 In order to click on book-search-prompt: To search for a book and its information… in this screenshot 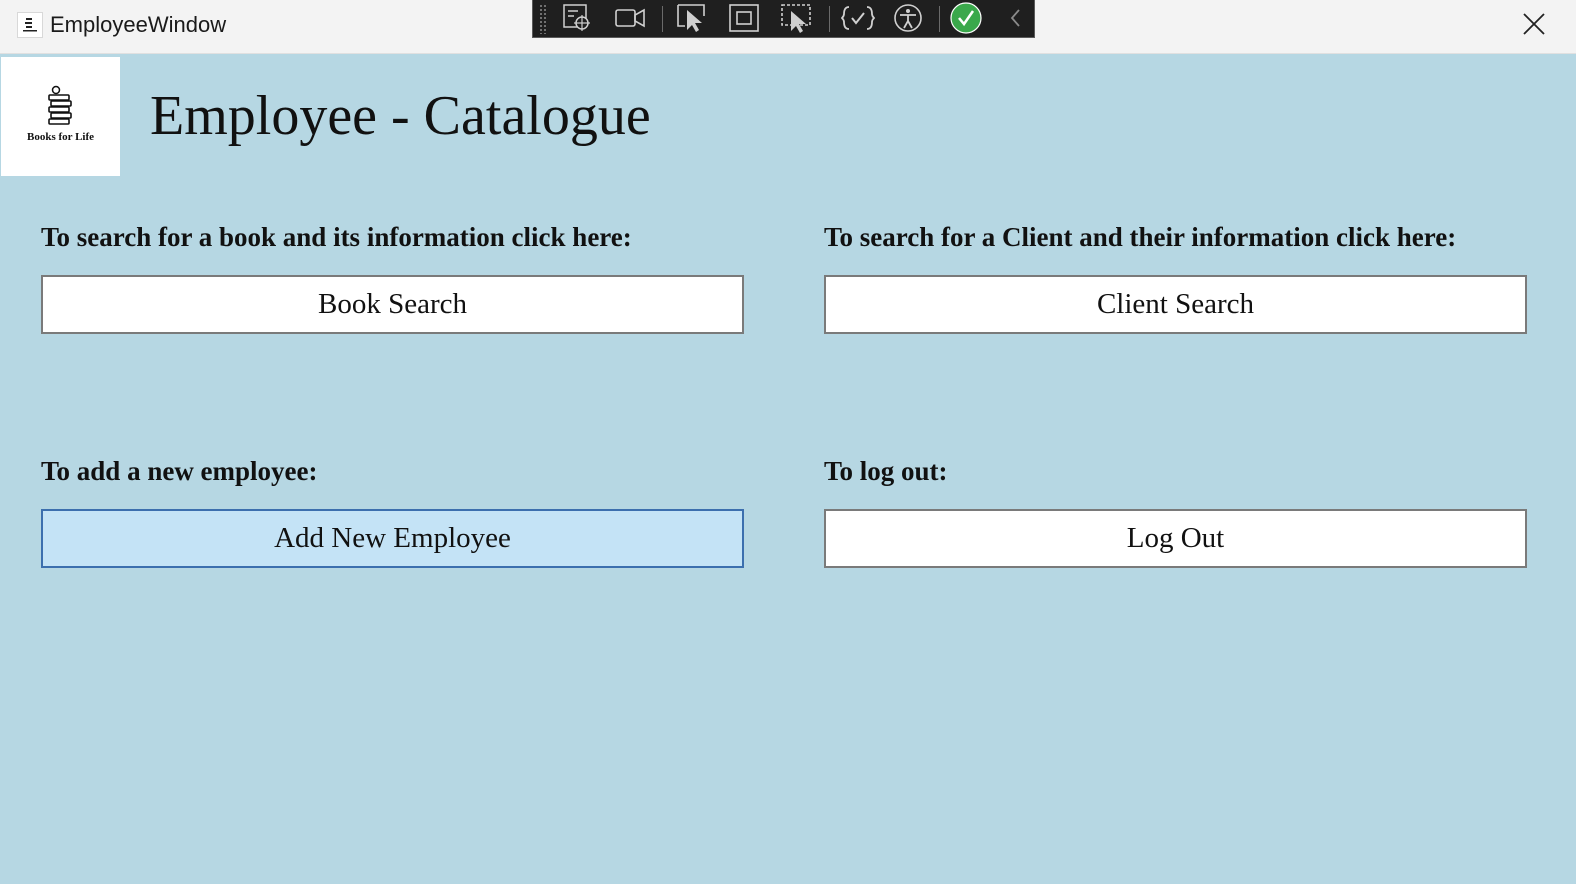, I will do `click(336, 237)`.